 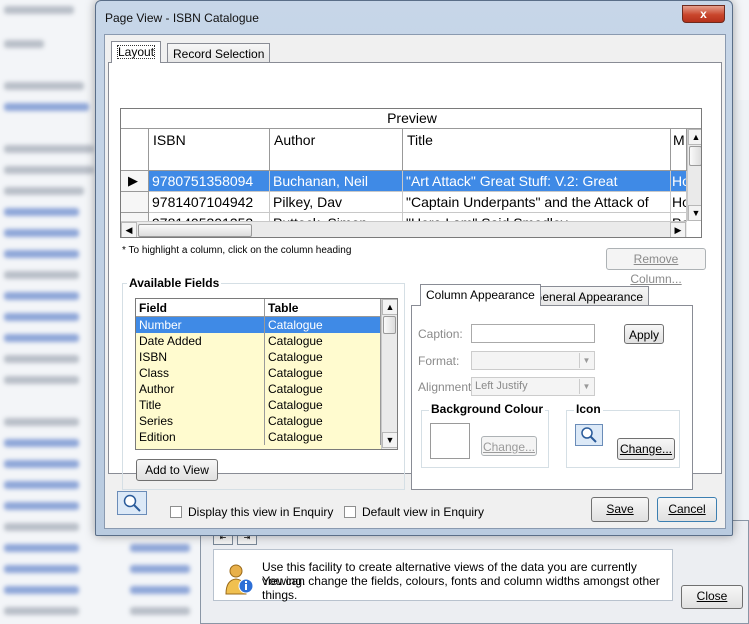 I want to click on column-header-field: Field, so click(x=200, y=308).